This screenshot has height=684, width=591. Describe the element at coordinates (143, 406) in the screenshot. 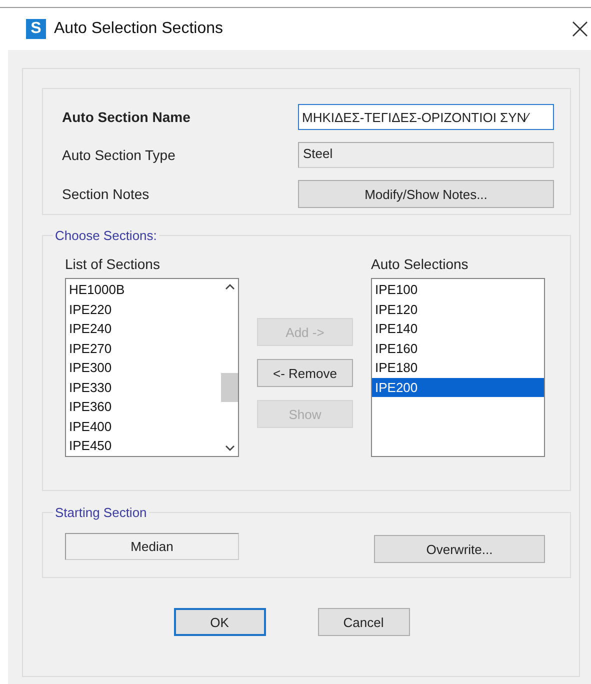

I see `section-list-item: IPE360` at that location.